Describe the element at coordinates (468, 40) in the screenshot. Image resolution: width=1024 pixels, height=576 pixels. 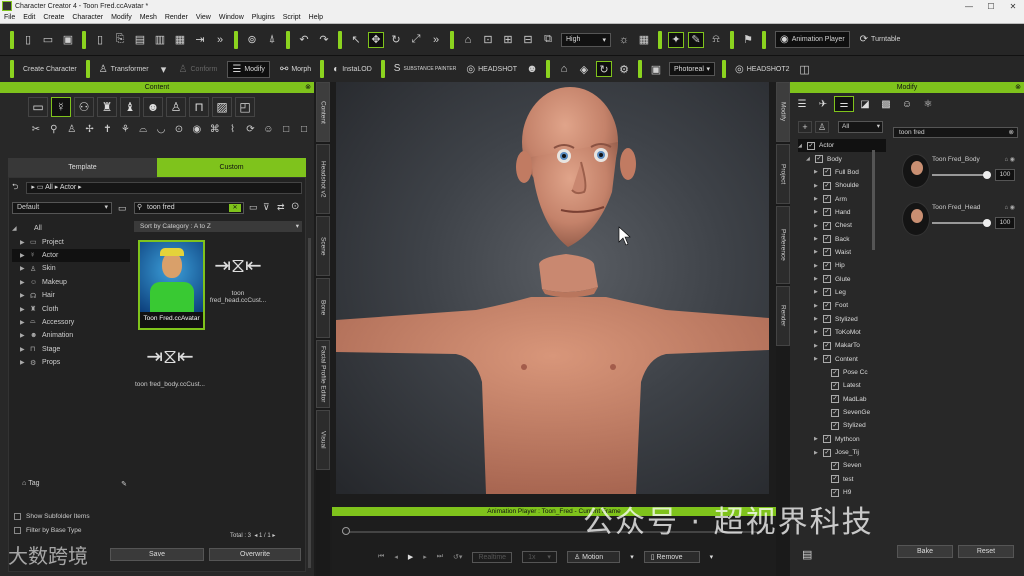
I see `home-camera-icon: ⌂` at that location.